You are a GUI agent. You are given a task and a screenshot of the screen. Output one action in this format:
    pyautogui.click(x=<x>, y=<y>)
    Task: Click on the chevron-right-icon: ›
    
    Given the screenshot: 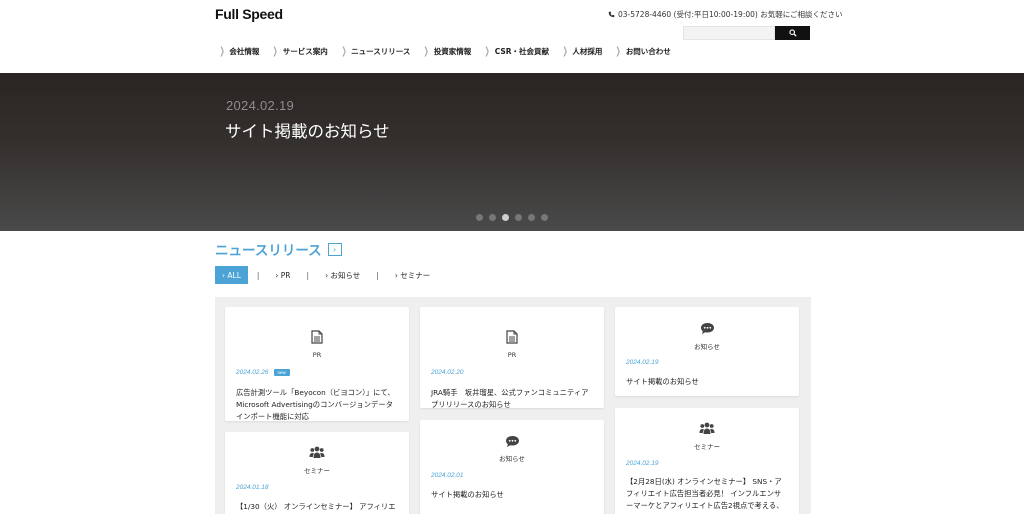 What is the action you would take?
    pyautogui.click(x=335, y=249)
    